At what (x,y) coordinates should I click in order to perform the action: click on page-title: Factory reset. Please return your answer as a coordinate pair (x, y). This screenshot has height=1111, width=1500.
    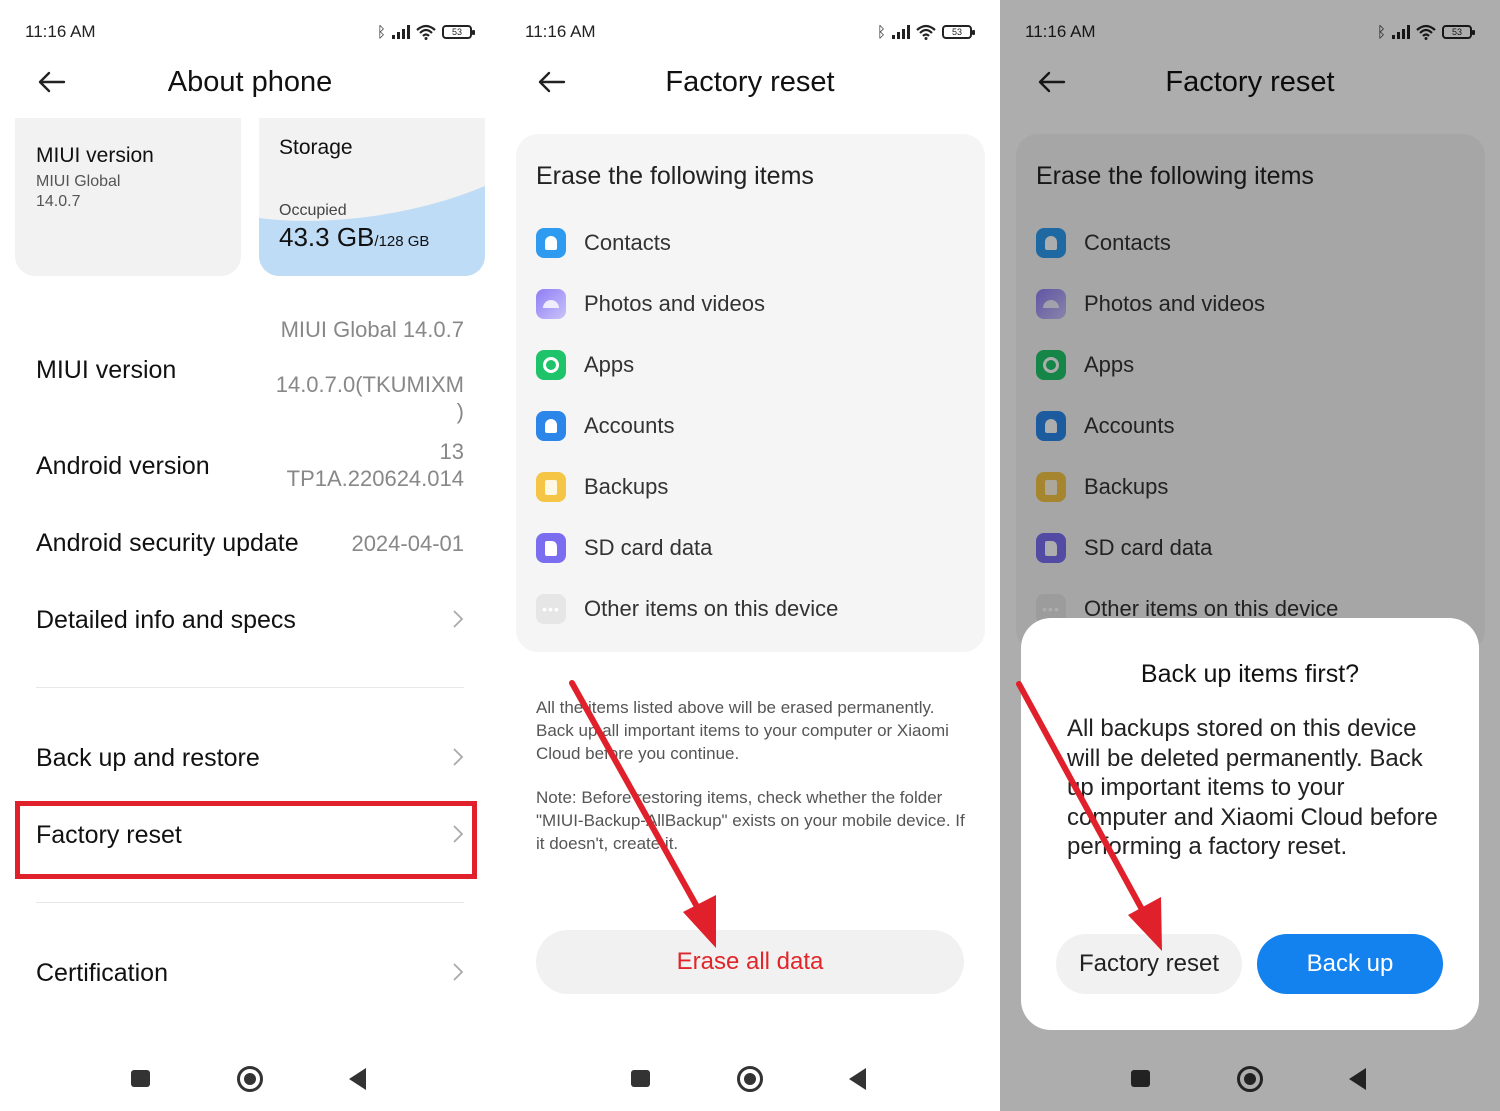
    Looking at the image, I should click on (750, 82).